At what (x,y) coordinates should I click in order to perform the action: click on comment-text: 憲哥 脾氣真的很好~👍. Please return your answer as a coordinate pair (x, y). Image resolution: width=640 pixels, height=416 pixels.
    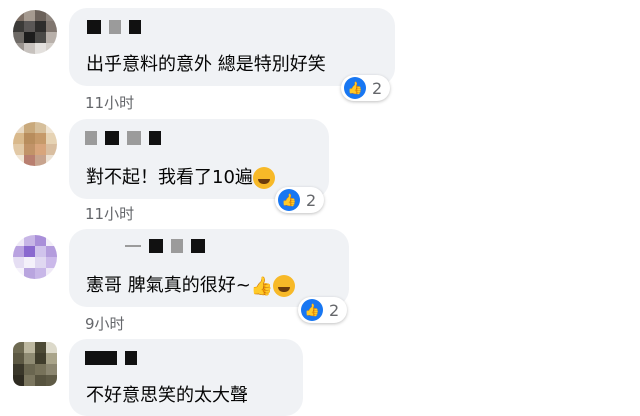
    Looking at the image, I should click on (191, 284).